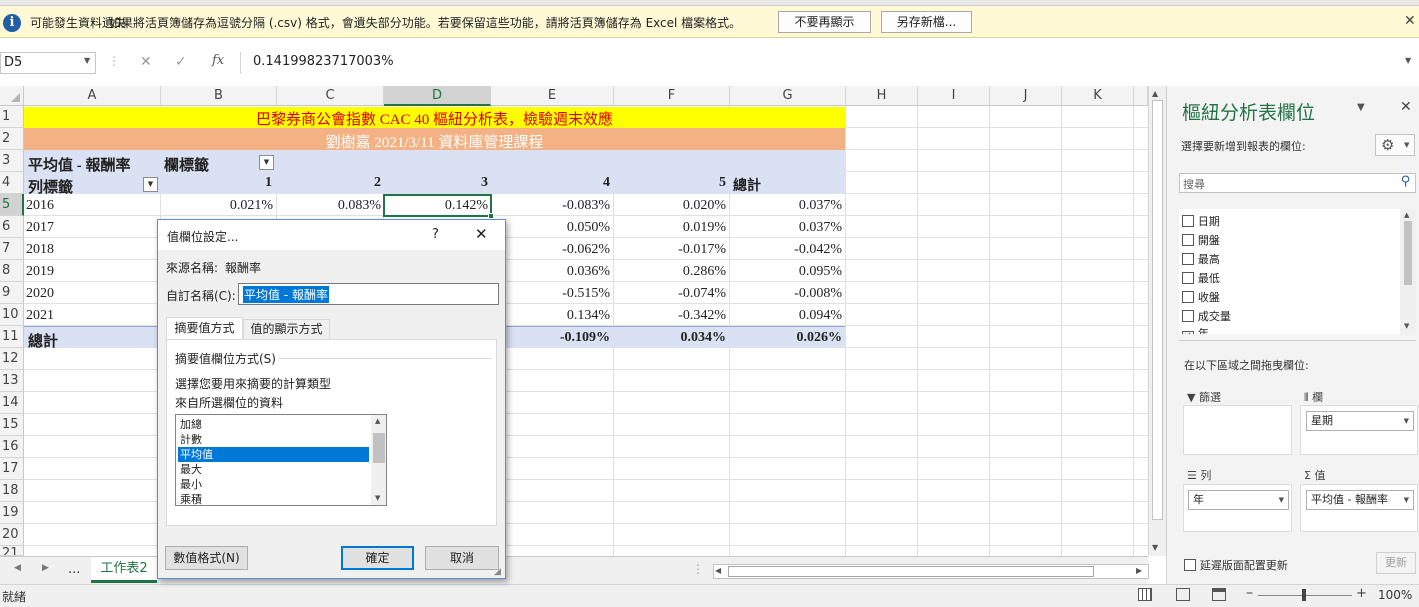 Image resolution: width=1419 pixels, height=607 pixels. What do you see at coordinates (786, 272) in the screenshot?
I see `pivot-cell: 0.095%` at bounding box center [786, 272].